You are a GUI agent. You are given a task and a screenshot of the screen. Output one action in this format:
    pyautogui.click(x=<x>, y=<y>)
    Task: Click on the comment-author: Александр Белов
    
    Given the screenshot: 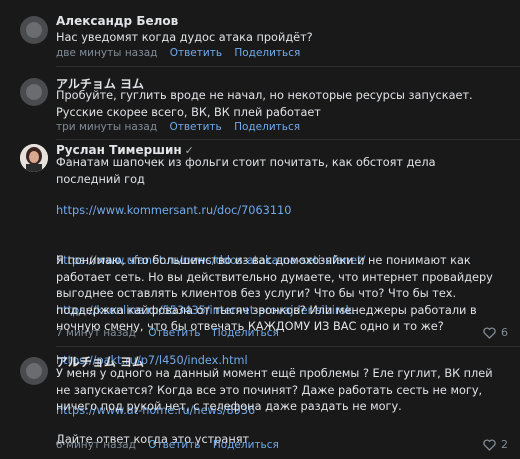 What is the action you would take?
    pyautogui.click(x=117, y=21)
    